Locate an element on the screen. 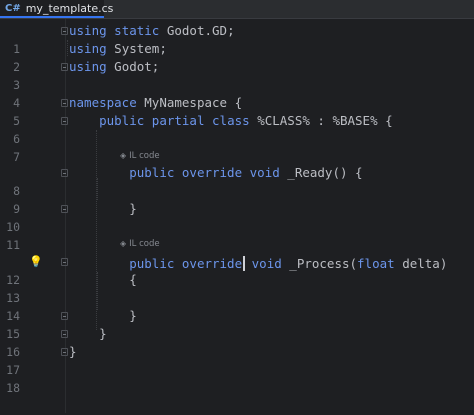 The height and width of the screenshot is (415, 474). code-text: _Process( is located at coordinates (323, 263).